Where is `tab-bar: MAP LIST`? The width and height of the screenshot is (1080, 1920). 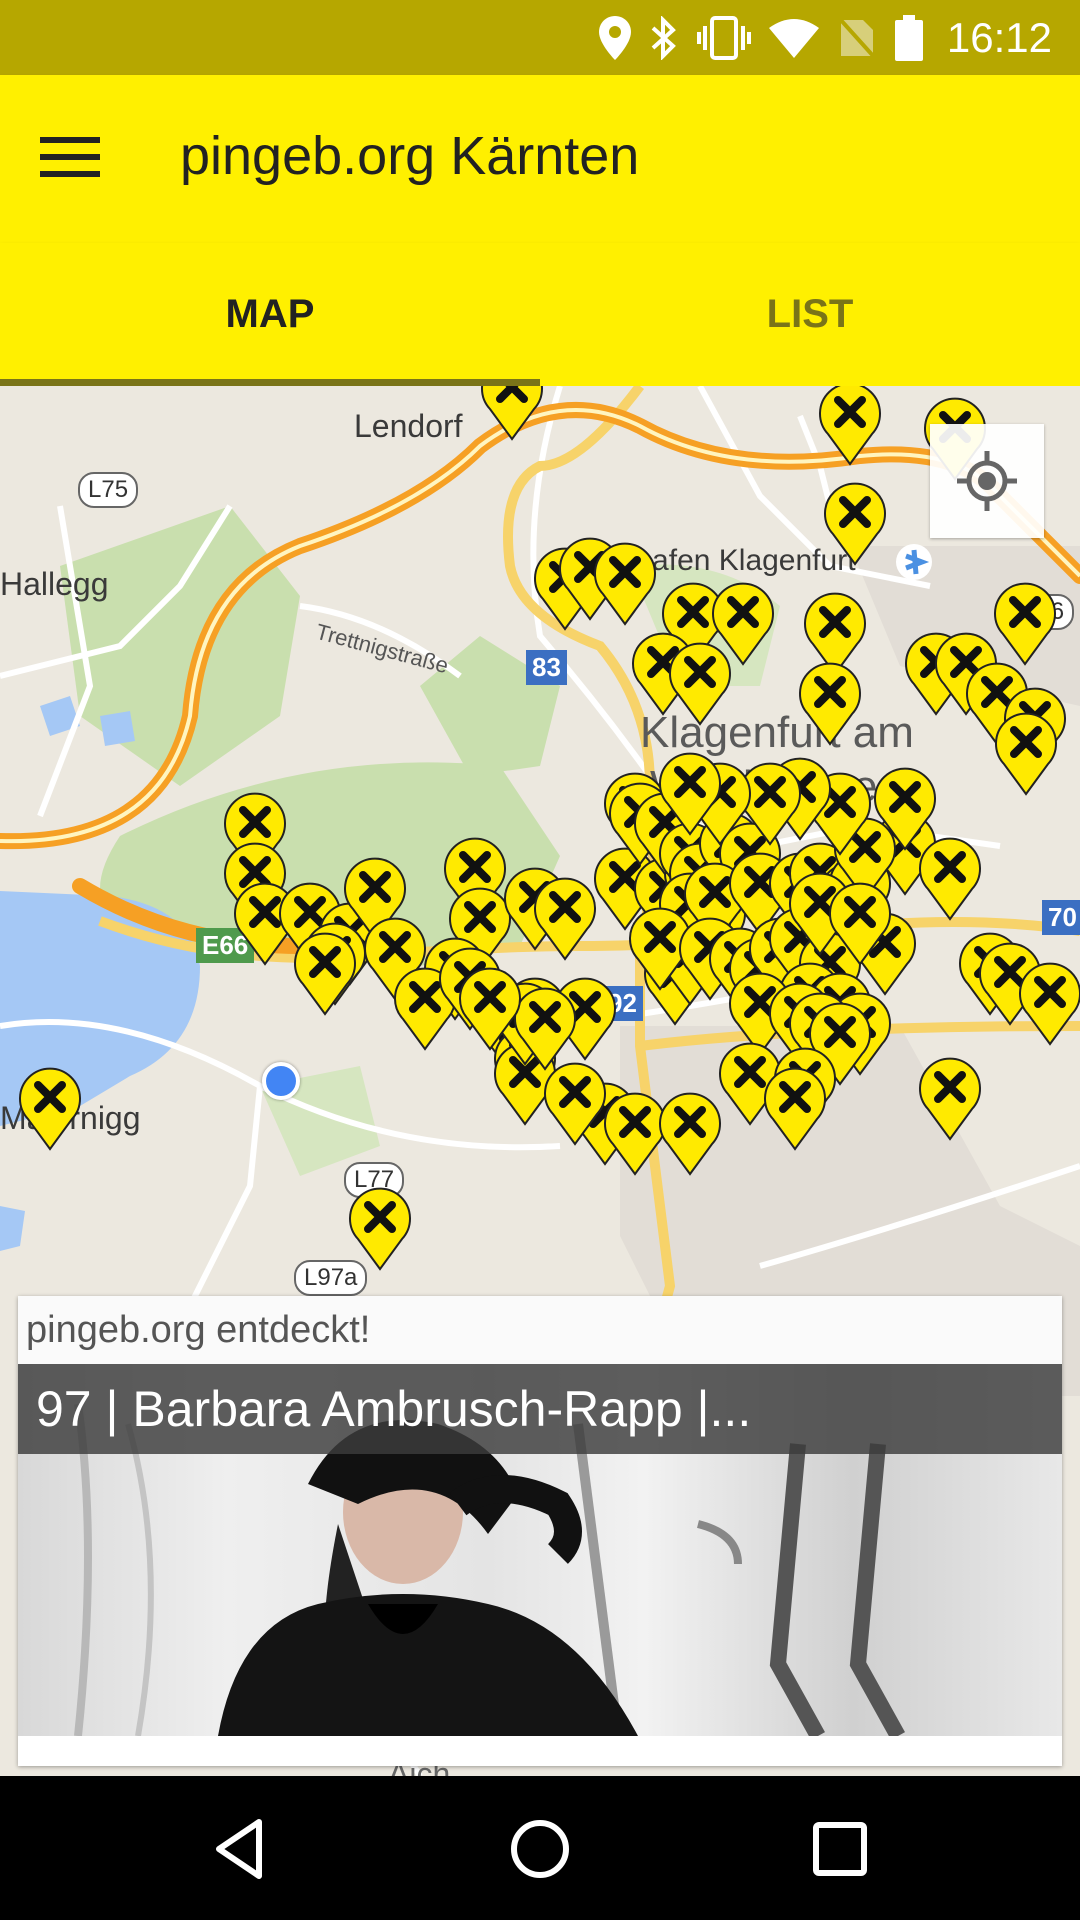
tab-bar: MAP LIST is located at coordinates (540, 314).